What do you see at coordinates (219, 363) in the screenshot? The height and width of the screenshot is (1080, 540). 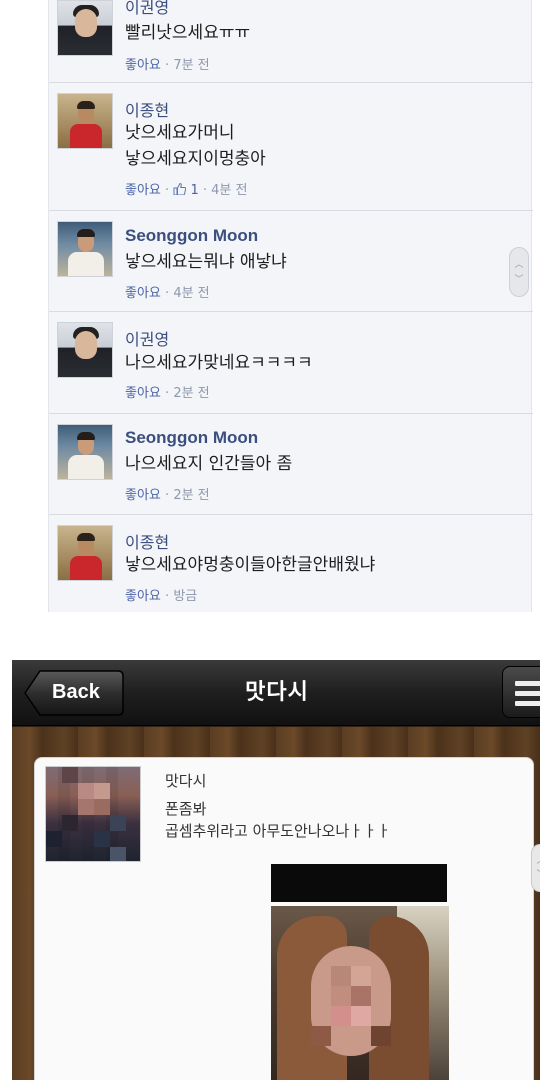 I see `comment-text: 나으세요가맞네요ㅋㅋㅋㅋ` at bounding box center [219, 363].